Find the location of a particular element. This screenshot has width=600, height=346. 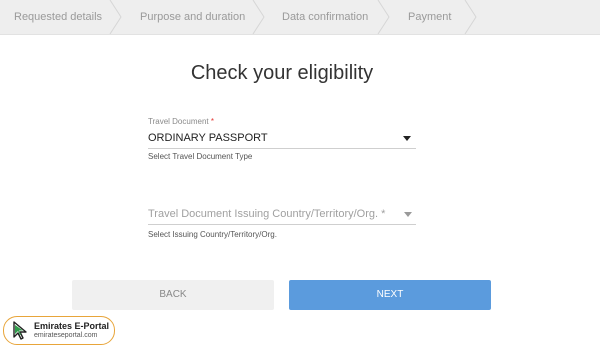

label-text: Travel Document is located at coordinates (178, 121).